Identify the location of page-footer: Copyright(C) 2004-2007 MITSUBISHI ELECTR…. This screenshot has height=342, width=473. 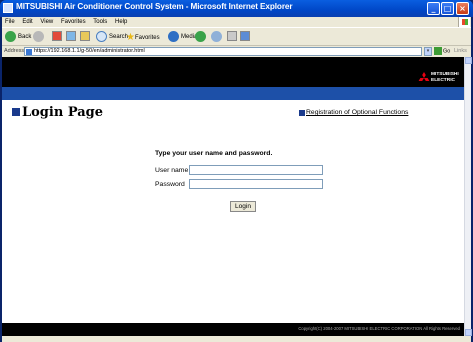
(233, 329).